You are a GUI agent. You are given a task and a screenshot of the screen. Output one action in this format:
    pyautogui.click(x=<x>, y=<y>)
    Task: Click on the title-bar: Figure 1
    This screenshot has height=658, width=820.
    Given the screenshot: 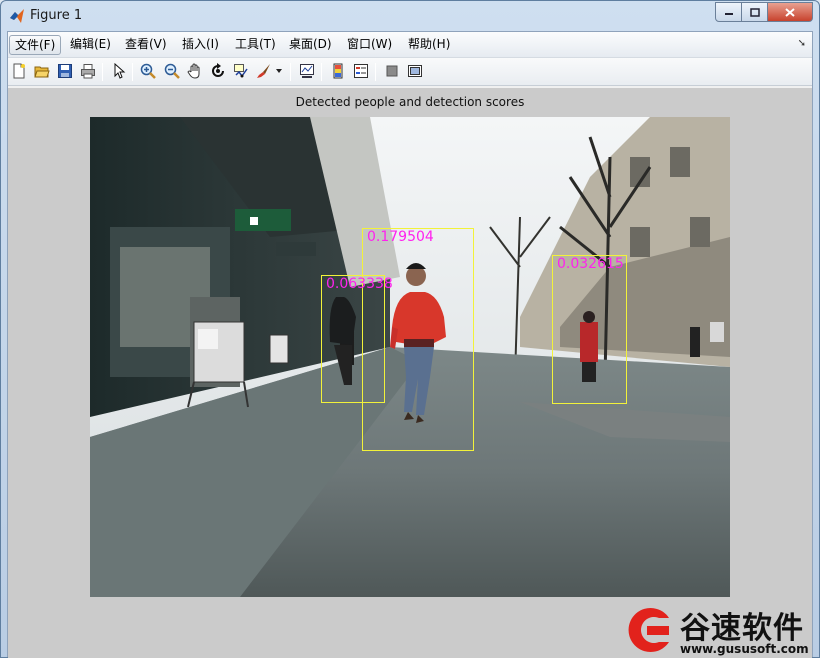 What is the action you would take?
    pyautogui.click(x=410, y=16)
    